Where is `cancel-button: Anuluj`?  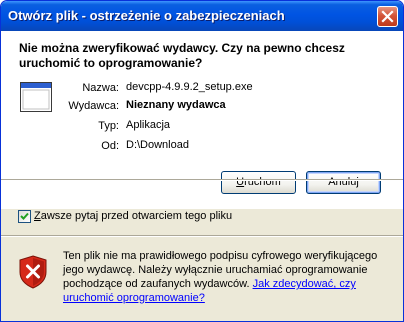 cancel-button: Anuluj is located at coordinates (343, 182).